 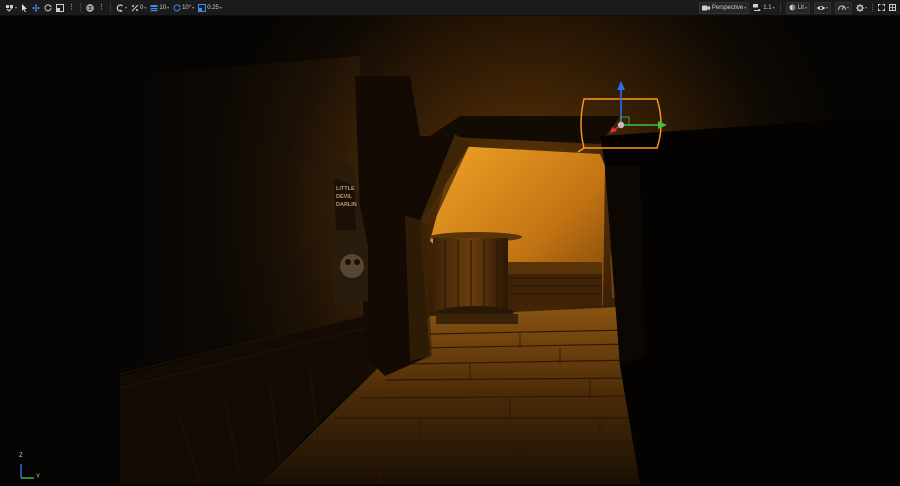 I want to click on surface-snap-icon, so click(x=120, y=7).